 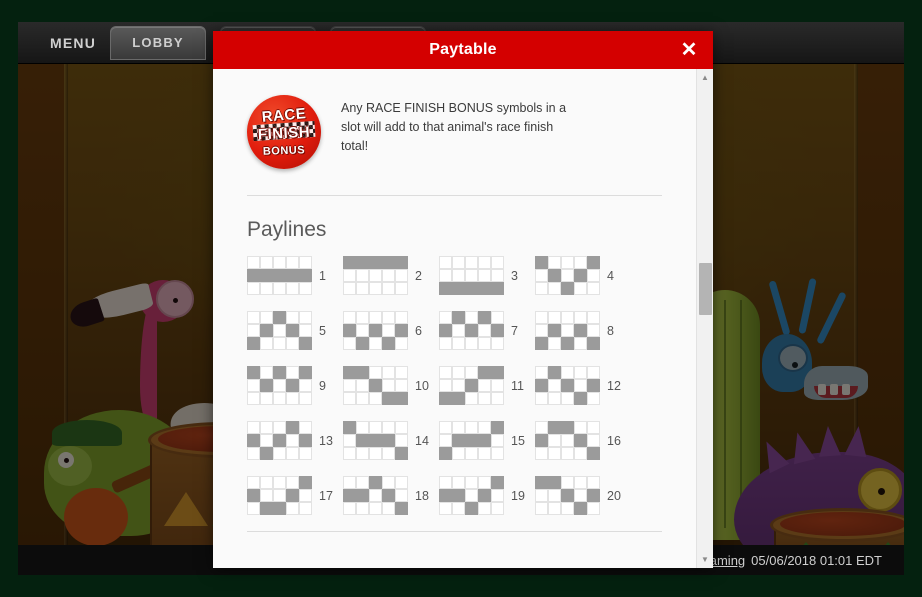 I want to click on payline-item: 8, so click(x=583, y=330).